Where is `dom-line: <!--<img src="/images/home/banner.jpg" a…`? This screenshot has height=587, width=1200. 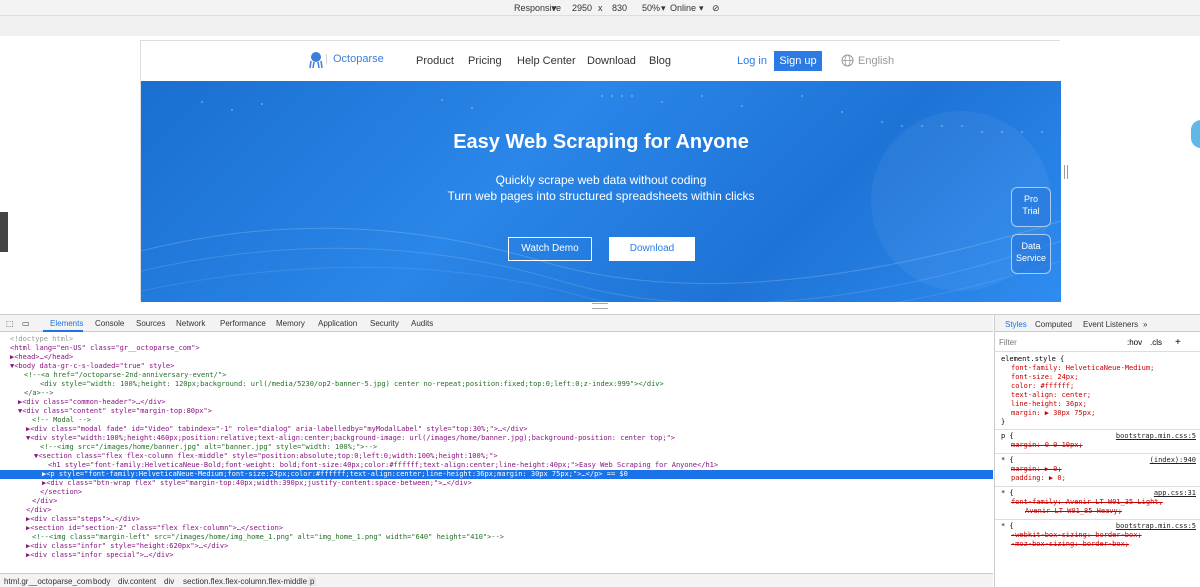 dom-line: <!--<img src="/images/home/banner.jpg" a… is located at coordinates (208, 447).